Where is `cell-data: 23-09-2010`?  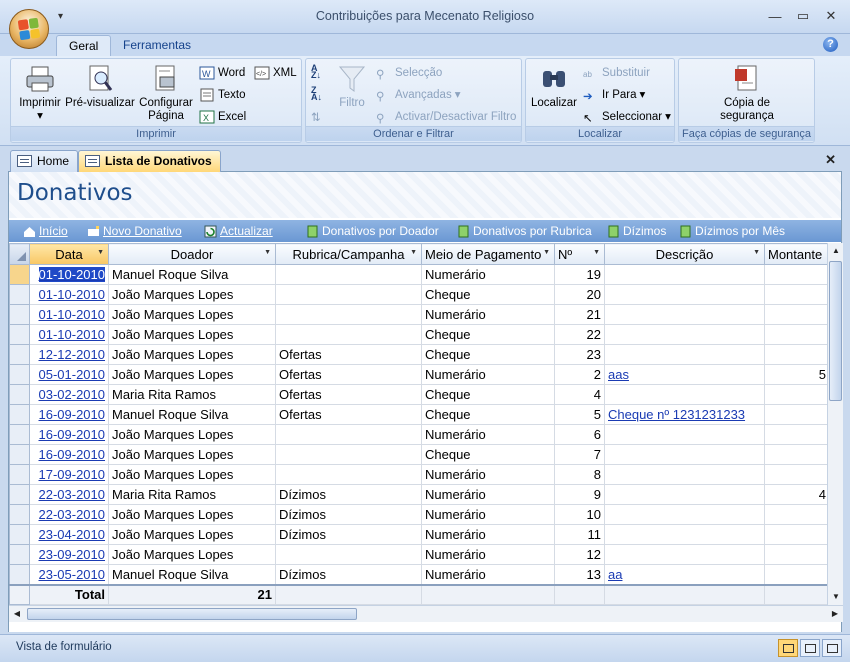 cell-data: 23-09-2010 is located at coordinates (69, 554).